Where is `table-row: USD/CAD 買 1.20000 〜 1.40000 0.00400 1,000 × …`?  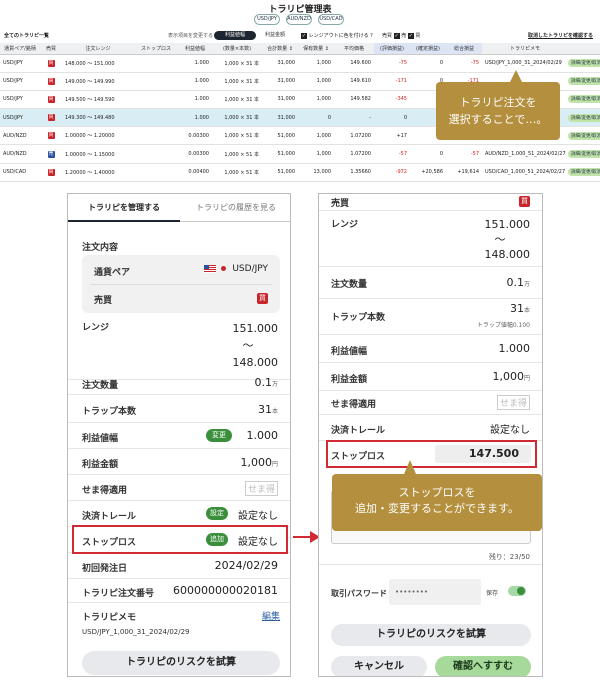 table-row: USD/CAD 買 1.20000 〜 1.40000 0.00400 1,000 × … is located at coordinates (300, 172).